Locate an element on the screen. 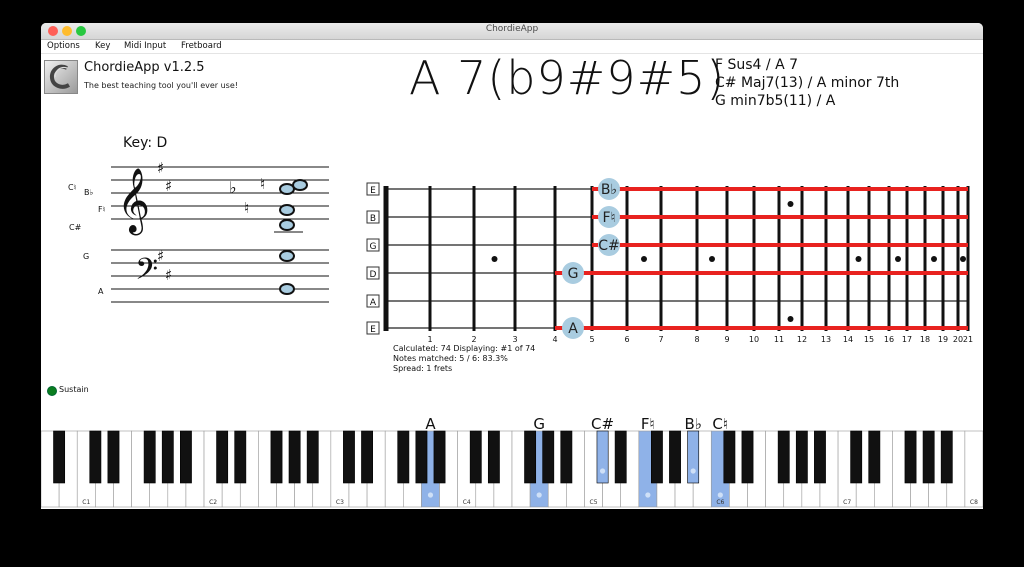 This screenshot has height=567, width=1024. played-note-label: C# is located at coordinates (609, 246).